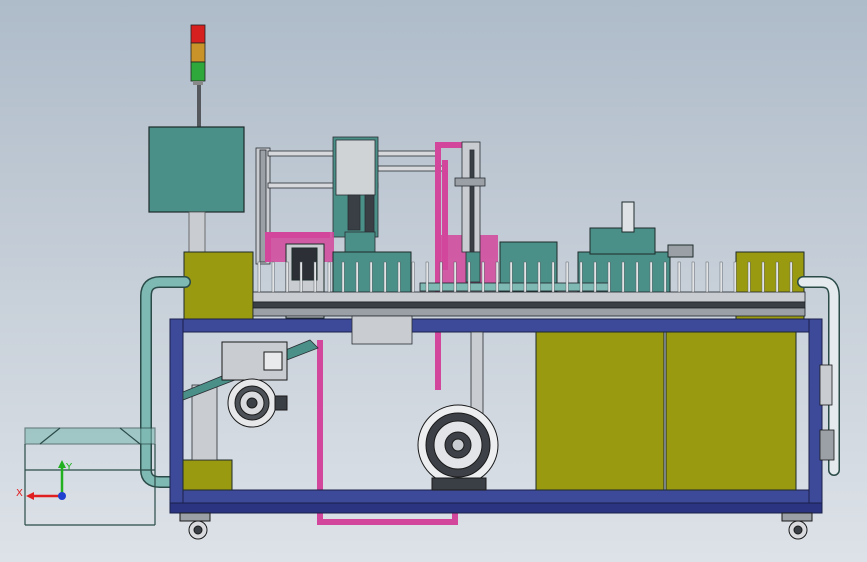 This screenshot has height=562, width=867. Describe the element at coordinates (198, 71) in the screenshot. I see `stack-light-green` at that location.